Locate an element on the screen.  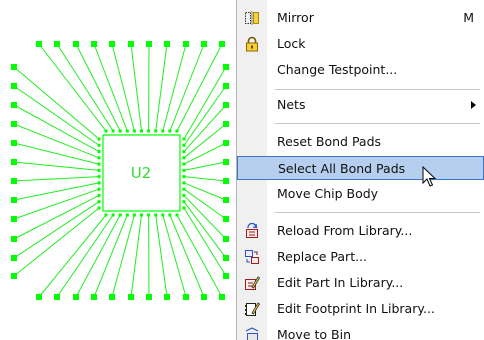
menu-item-move-to-bin: Move to Bin is located at coordinates (360, 331).